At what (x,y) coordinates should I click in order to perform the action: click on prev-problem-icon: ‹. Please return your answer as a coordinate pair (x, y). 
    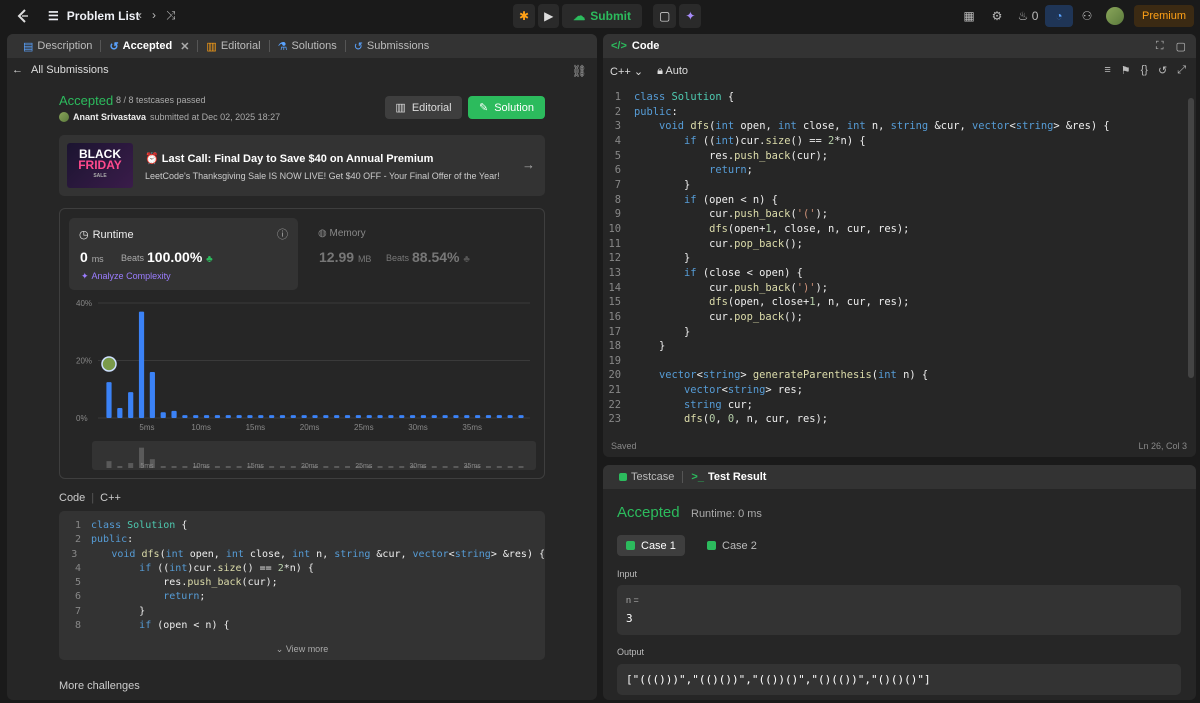
    Looking at the image, I should click on (140, 15).